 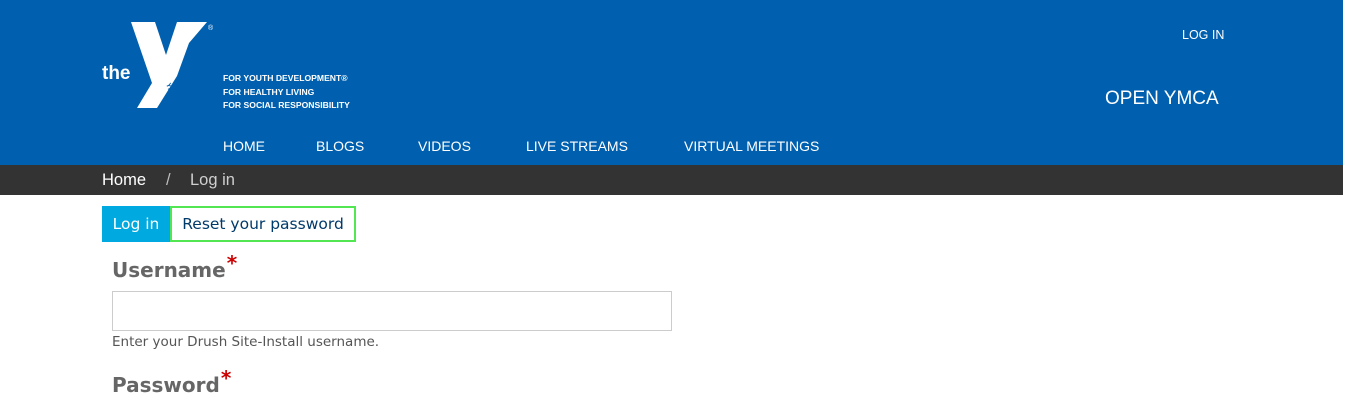 What do you see at coordinates (1203, 35) in the screenshot?
I see `header-login-link: LOG IN` at bounding box center [1203, 35].